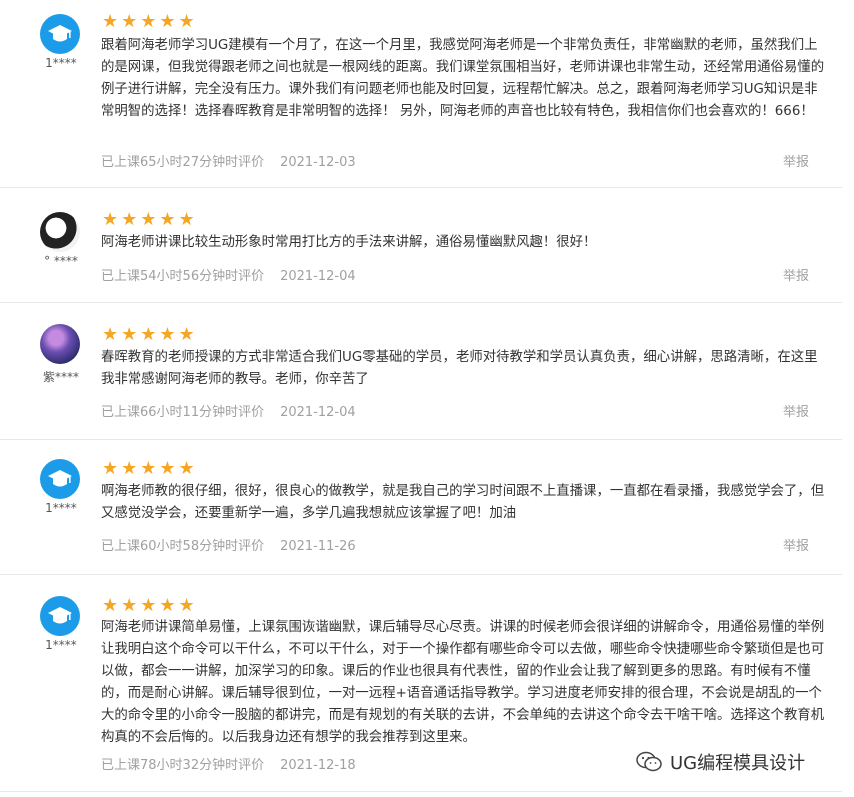 The width and height of the screenshot is (854, 797). I want to click on review-date: 2021-12-03, so click(318, 162).